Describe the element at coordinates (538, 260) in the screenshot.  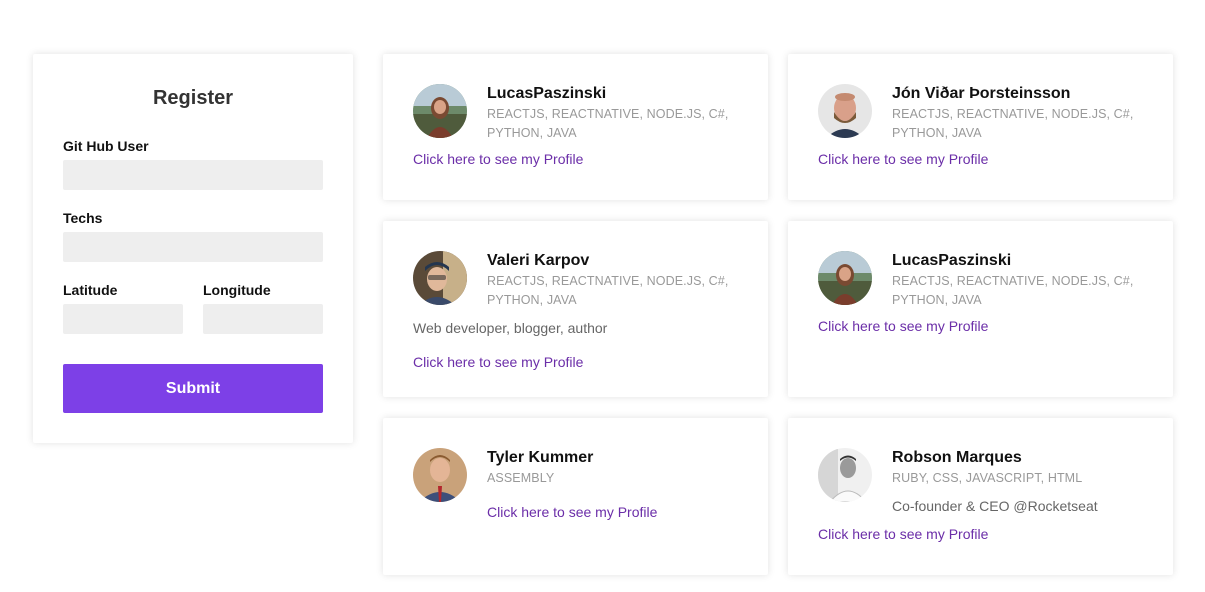
I see `dev-name: Valeri Karpov` at that location.